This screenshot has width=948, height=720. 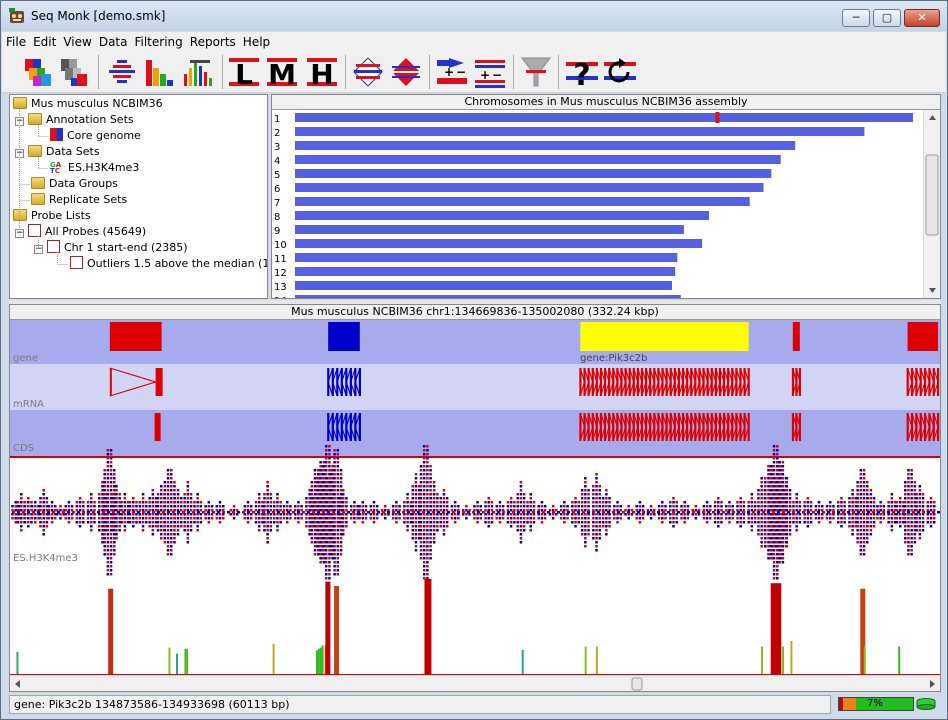 I want to click on probe-list-icon, so click(x=53, y=246).